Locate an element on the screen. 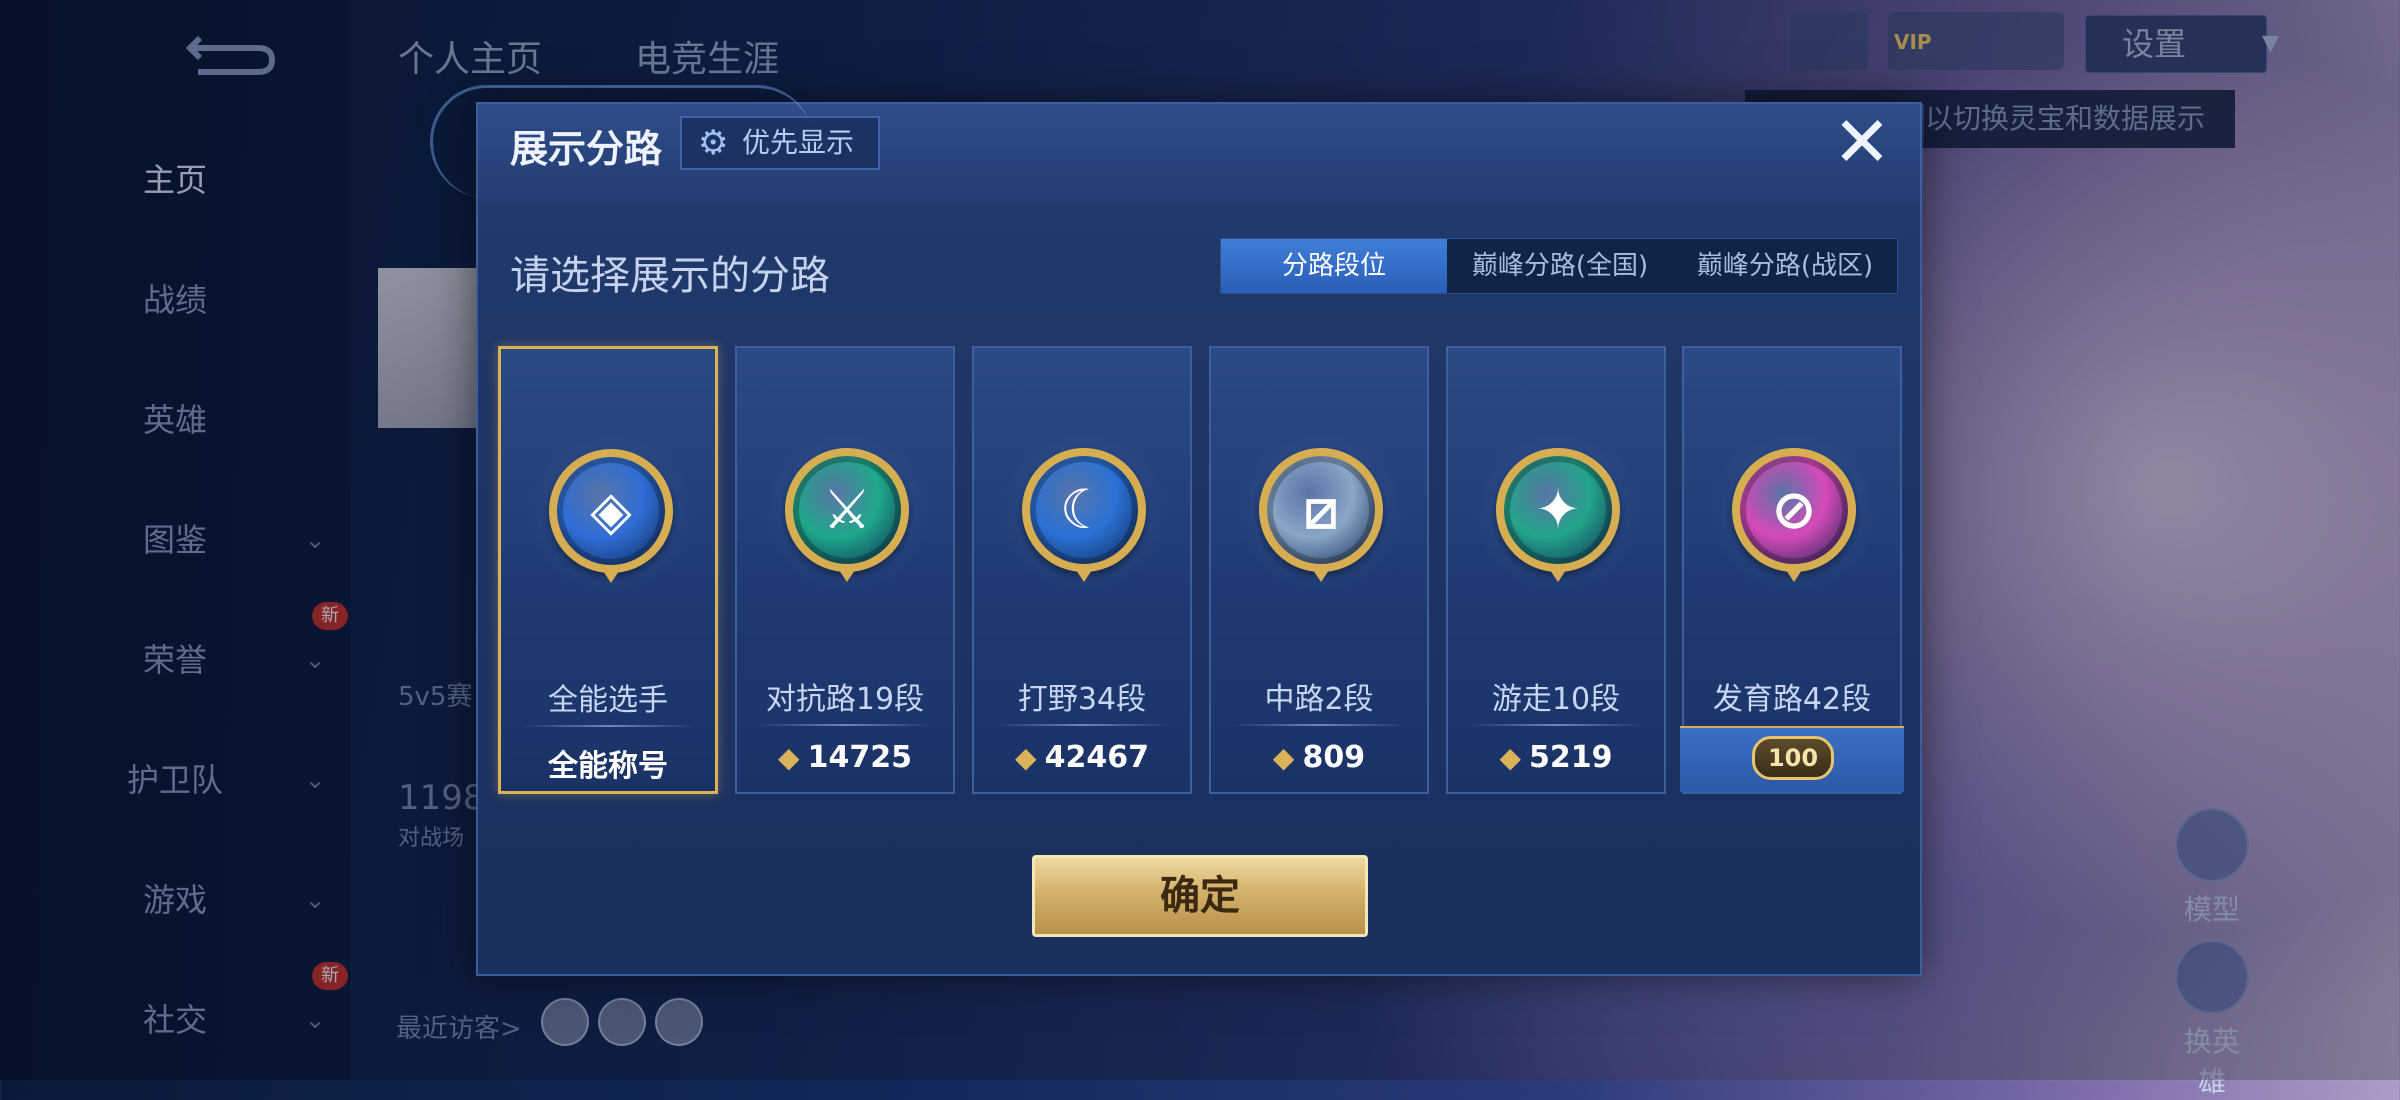 The height and width of the screenshot is (1100, 2400). lane-card: ☾ 打野34段 ◆ 42467 is located at coordinates (1082, 570).